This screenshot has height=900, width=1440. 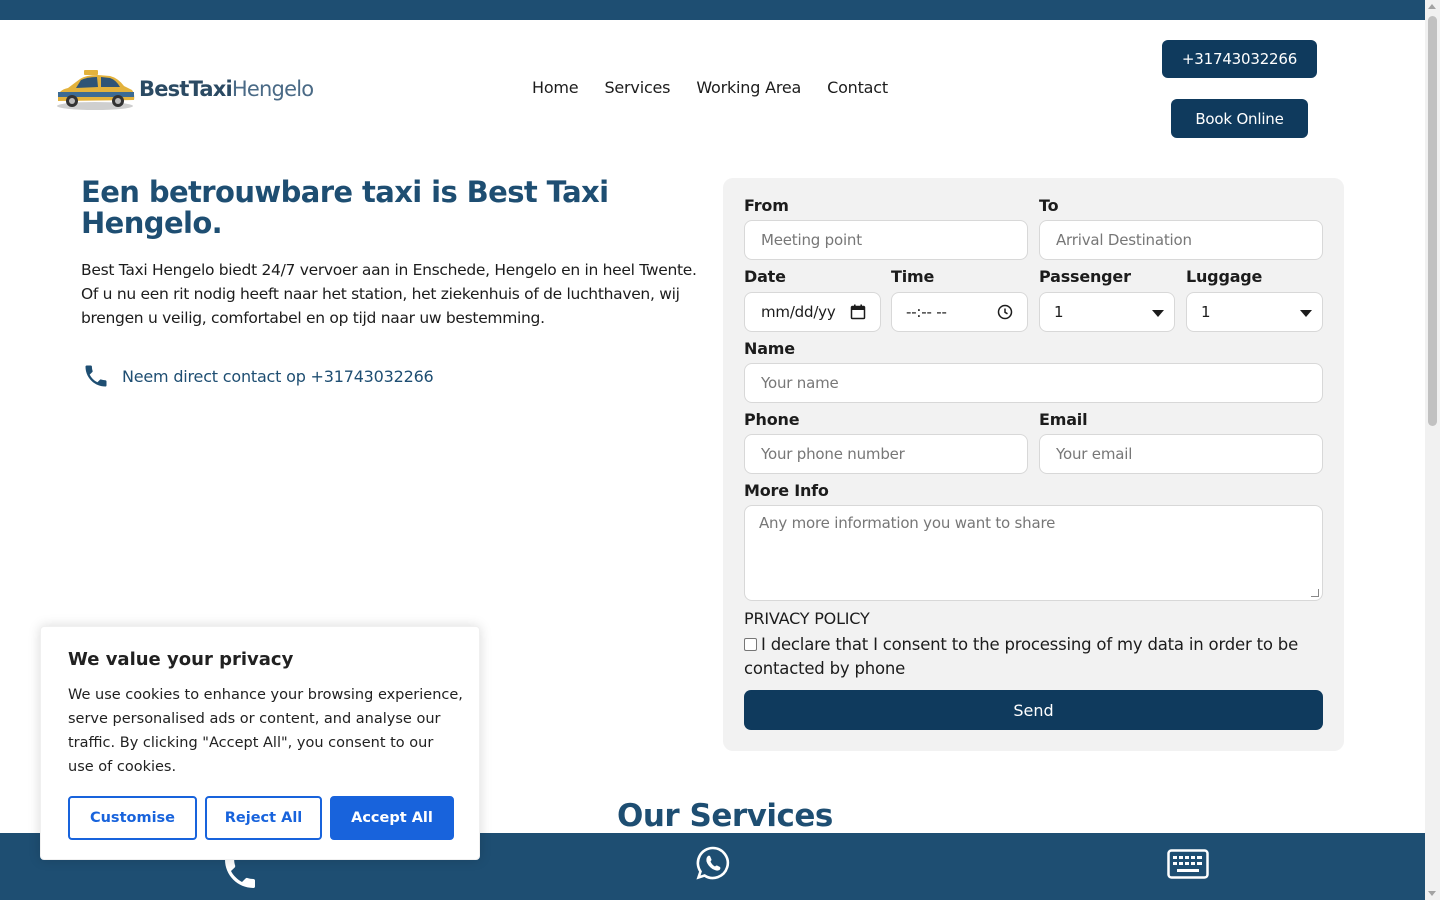 I want to click on clock-icon, so click(x=1005, y=312).